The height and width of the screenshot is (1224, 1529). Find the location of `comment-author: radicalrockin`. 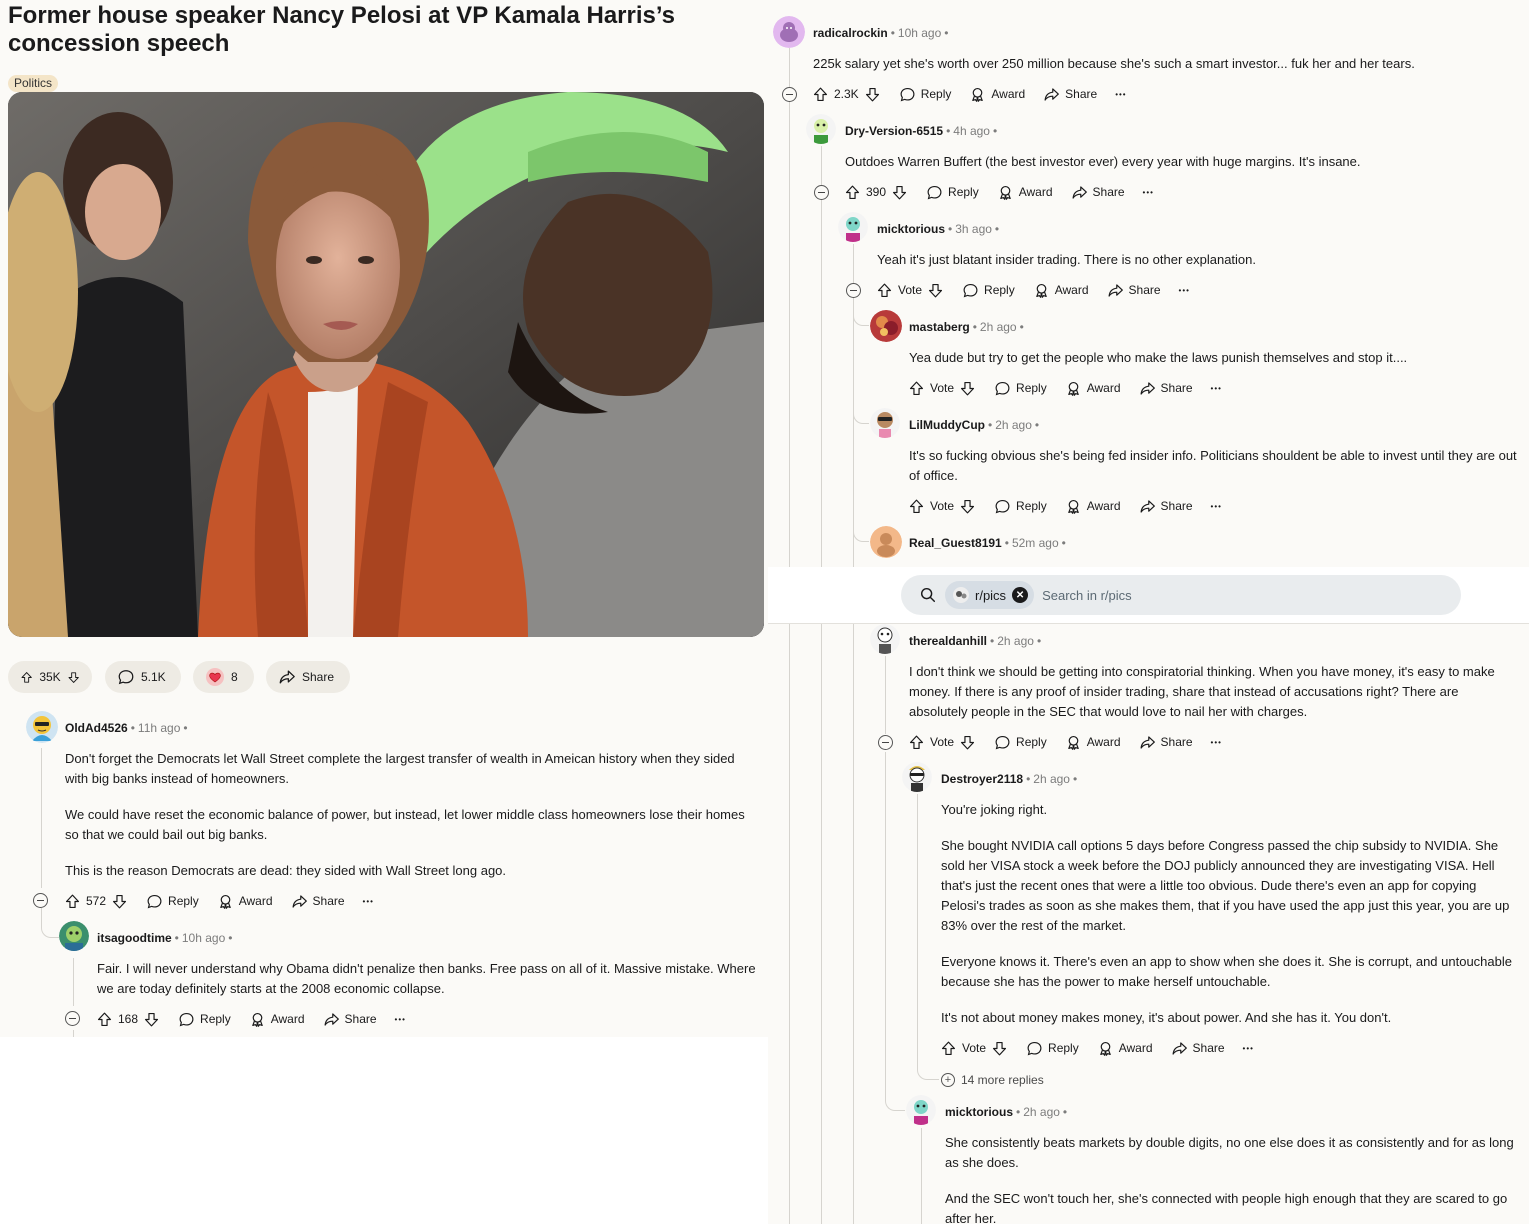

comment-author: radicalrockin is located at coordinates (850, 33).